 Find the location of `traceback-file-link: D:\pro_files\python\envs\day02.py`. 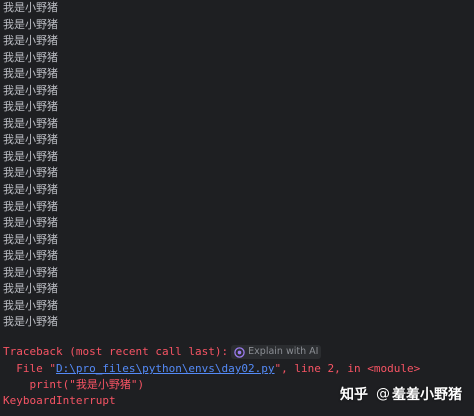

traceback-file-link: D:\pro_files\python\envs\day02.py is located at coordinates (165, 368).